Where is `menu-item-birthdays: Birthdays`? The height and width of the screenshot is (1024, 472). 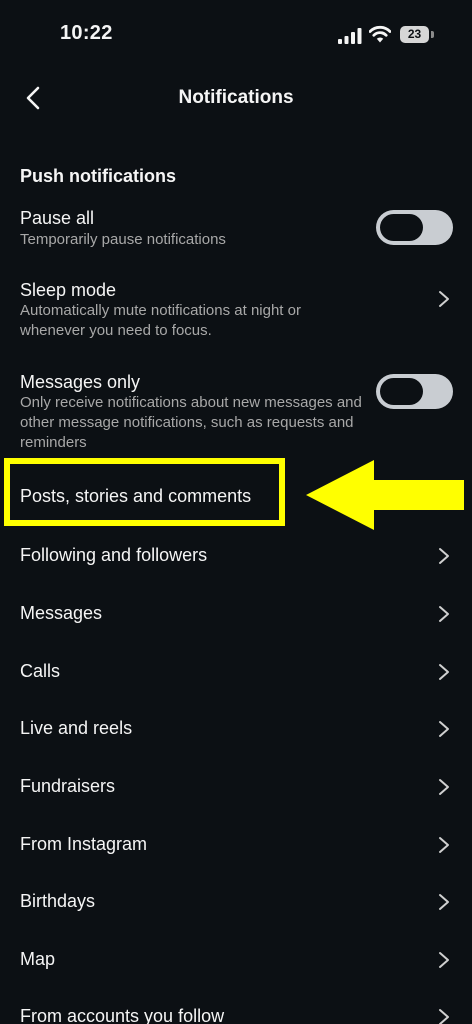
menu-item-birthdays: Birthdays is located at coordinates (236, 902).